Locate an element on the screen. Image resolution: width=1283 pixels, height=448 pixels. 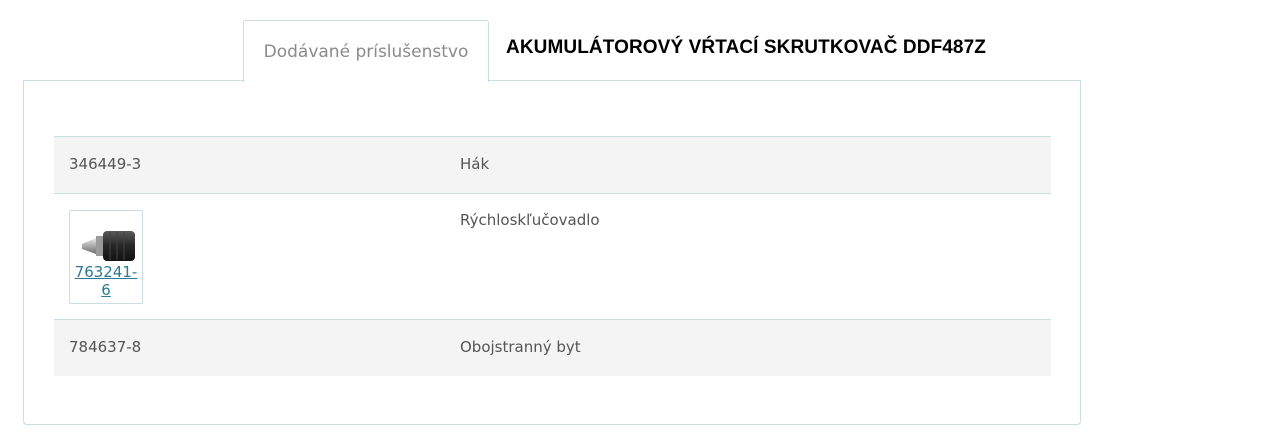
accessory-name: Obojstranný byt is located at coordinates (520, 347).